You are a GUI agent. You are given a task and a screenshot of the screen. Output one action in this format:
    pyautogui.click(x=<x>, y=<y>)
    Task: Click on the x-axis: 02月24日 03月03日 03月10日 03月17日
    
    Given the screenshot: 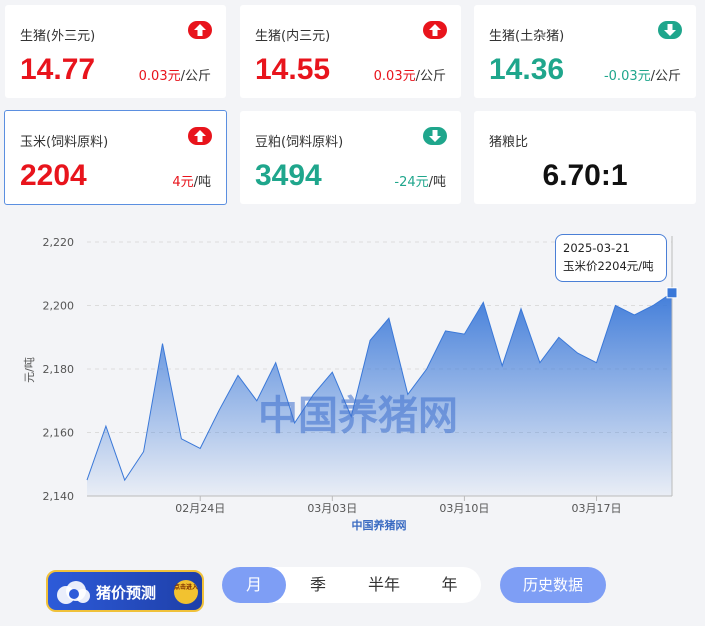 What is the action you would take?
    pyautogui.click(x=398, y=505)
    